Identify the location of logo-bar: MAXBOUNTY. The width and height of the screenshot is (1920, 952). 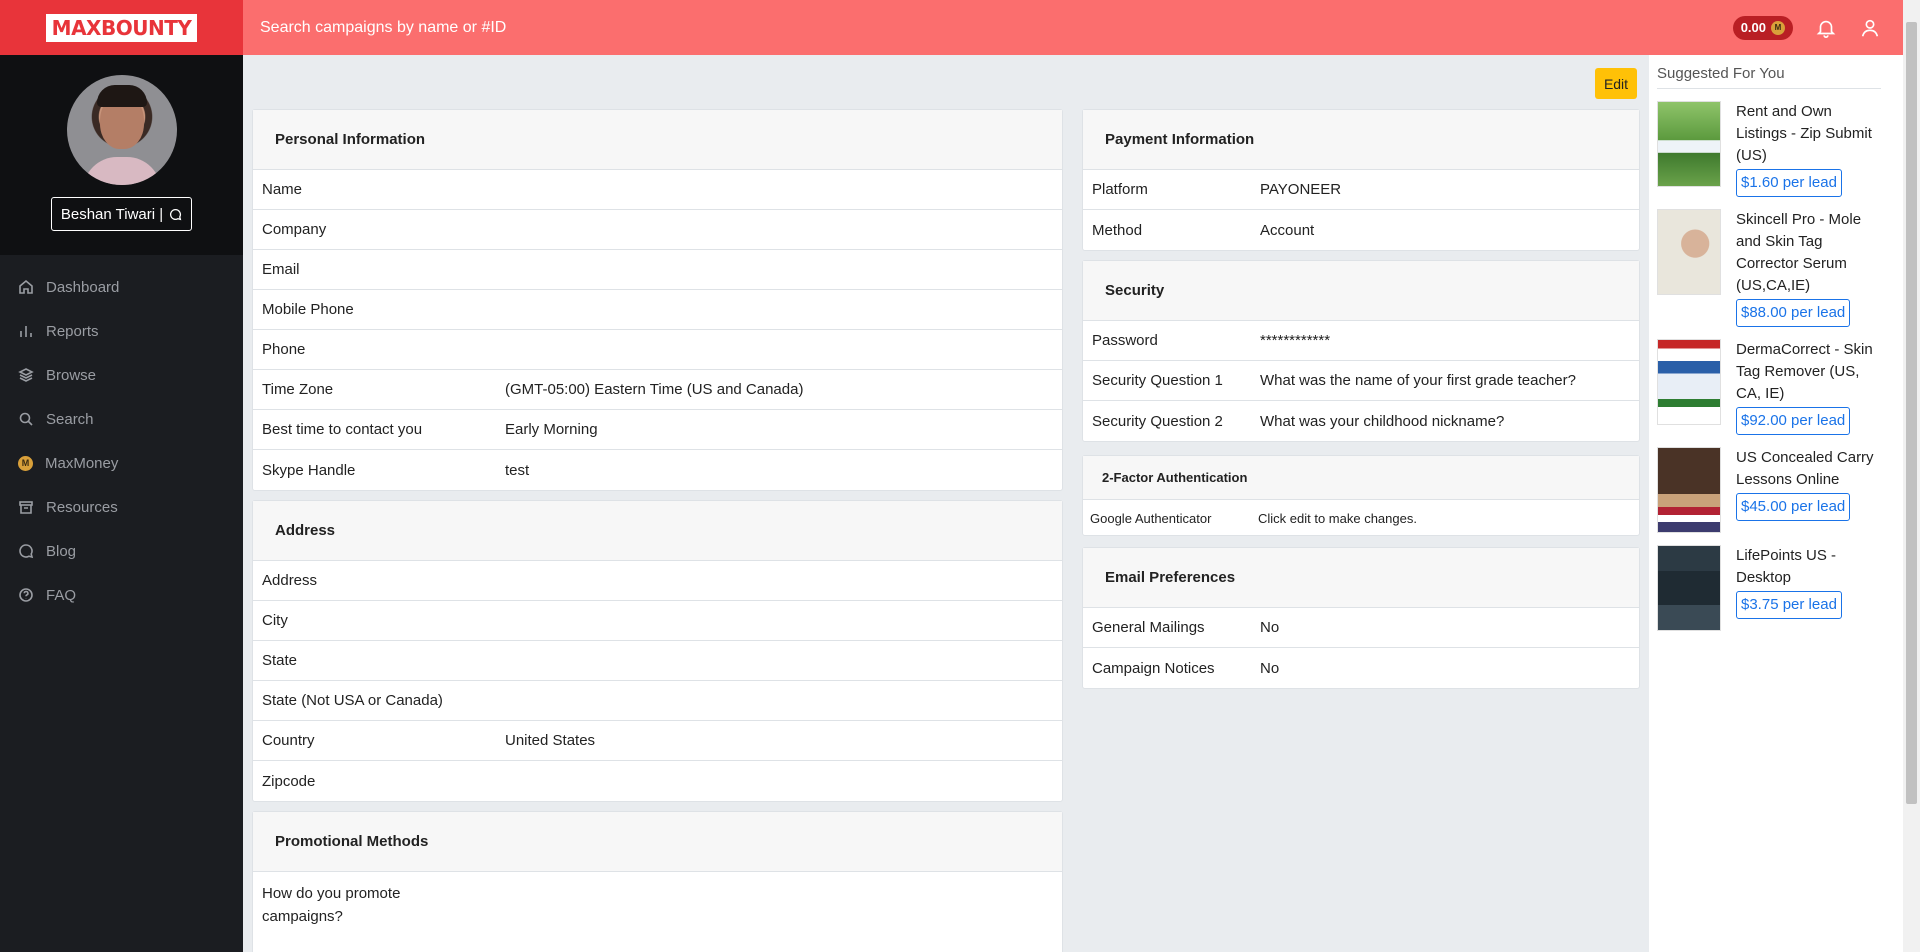
(121, 27).